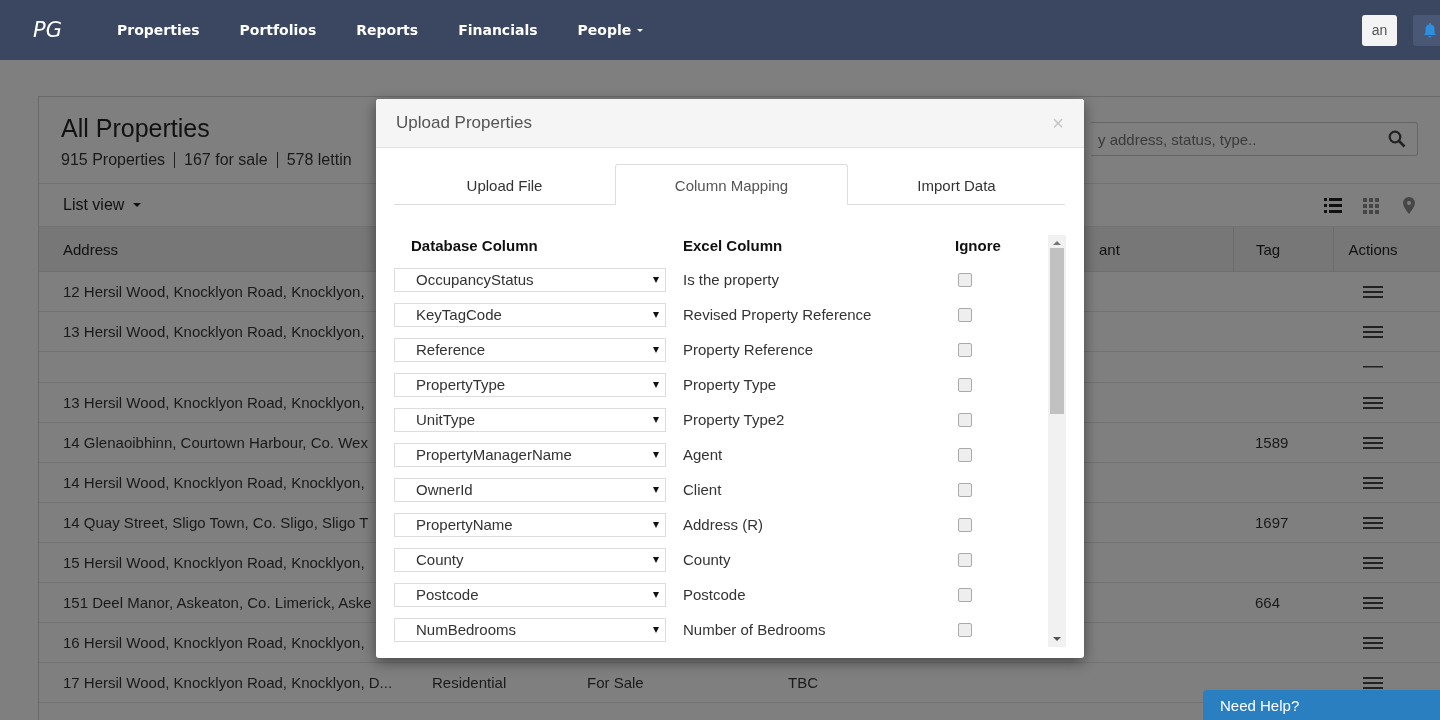  What do you see at coordinates (102, 205) in the screenshot?
I see `view-dropdown: List view` at bounding box center [102, 205].